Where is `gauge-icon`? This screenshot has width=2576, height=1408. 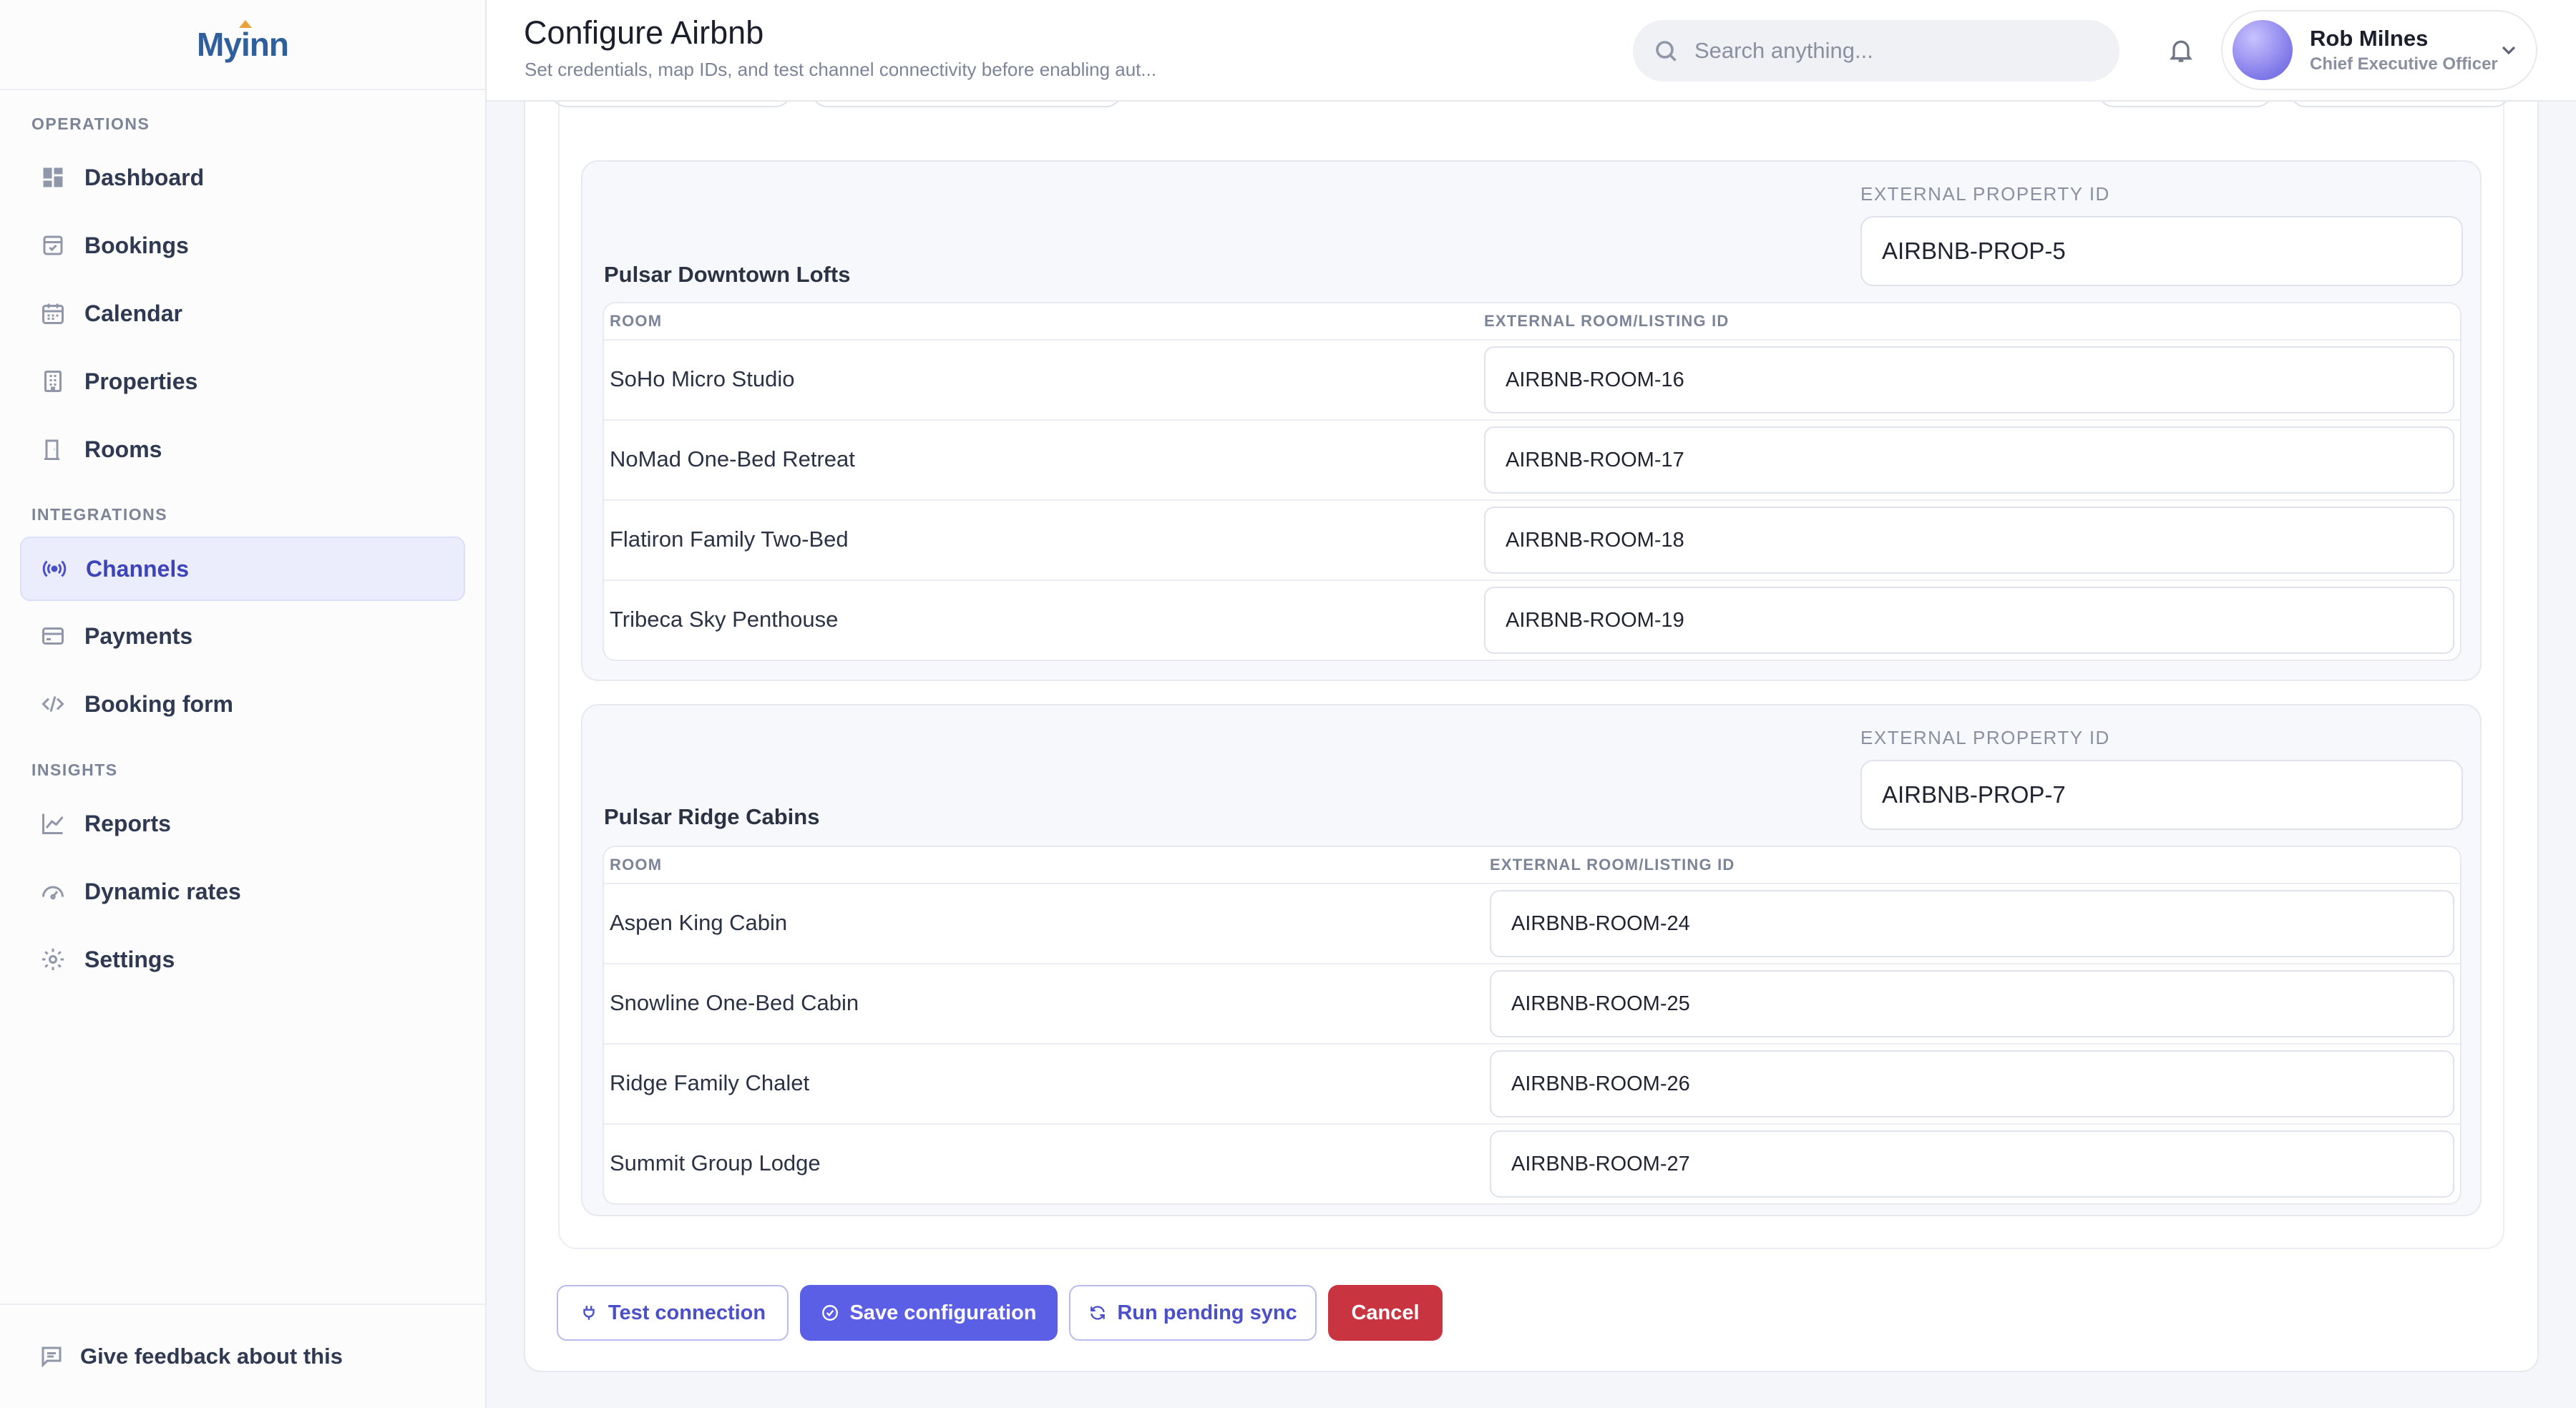
gauge-icon is located at coordinates (53, 891).